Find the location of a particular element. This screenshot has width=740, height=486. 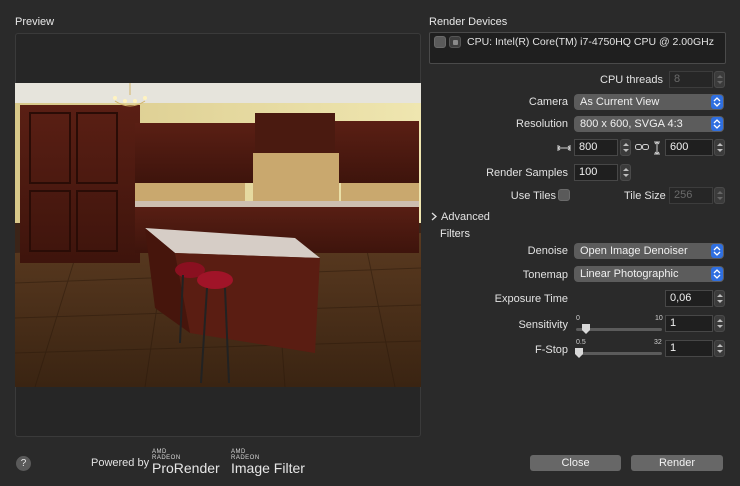

slider-track is located at coordinates (619, 353).